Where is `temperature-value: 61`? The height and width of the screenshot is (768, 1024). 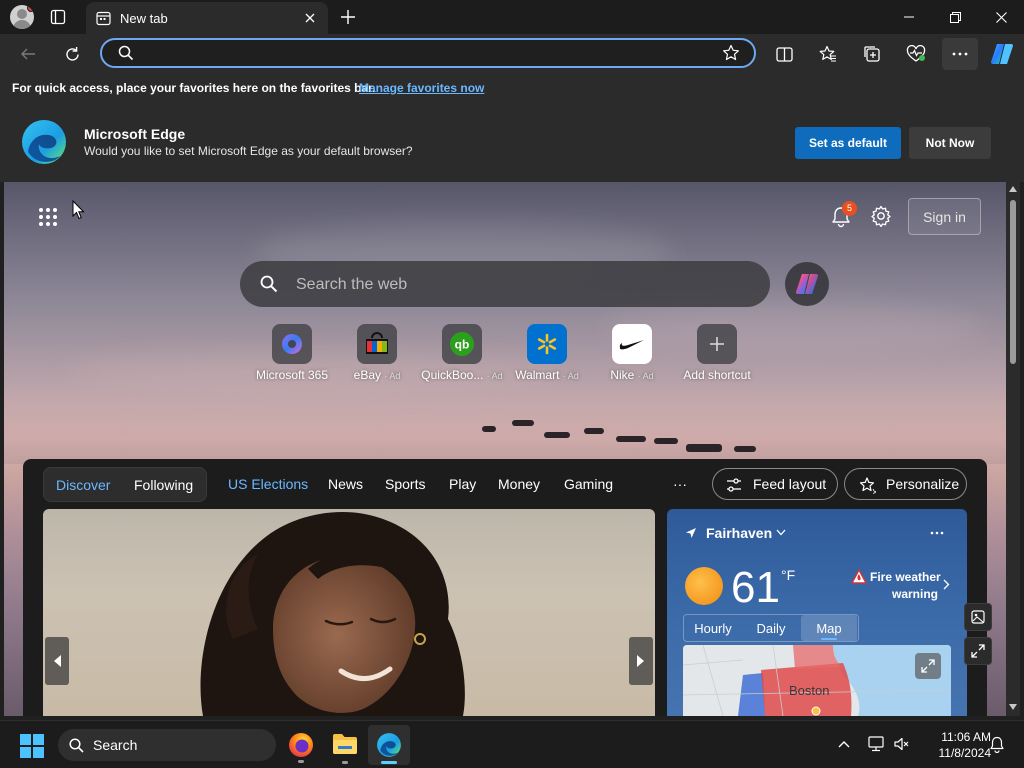 temperature-value: 61 is located at coordinates (755, 587).